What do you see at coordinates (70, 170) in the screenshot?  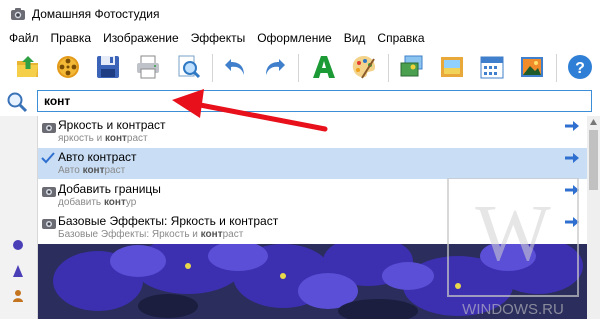 I see `subtitle-prefix: Авто` at bounding box center [70, 170].